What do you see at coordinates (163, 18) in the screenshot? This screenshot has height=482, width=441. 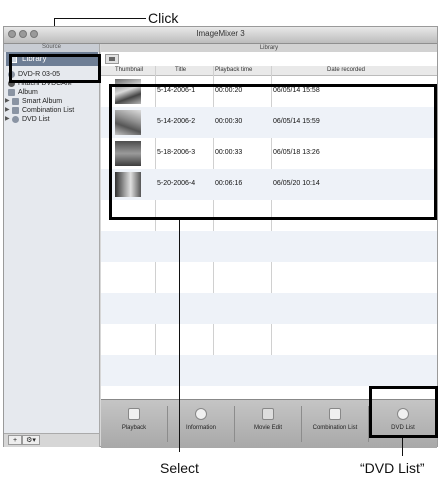 I see `click-callout: Click` at bounding box center [163, 18].